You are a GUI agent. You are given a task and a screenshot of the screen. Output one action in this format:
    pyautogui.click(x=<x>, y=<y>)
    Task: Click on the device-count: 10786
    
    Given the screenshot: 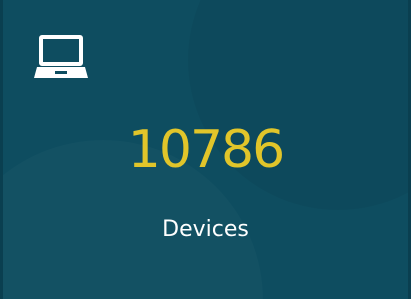 What is the action you would take?
    pyautogui.click(x=206, y=150)
    